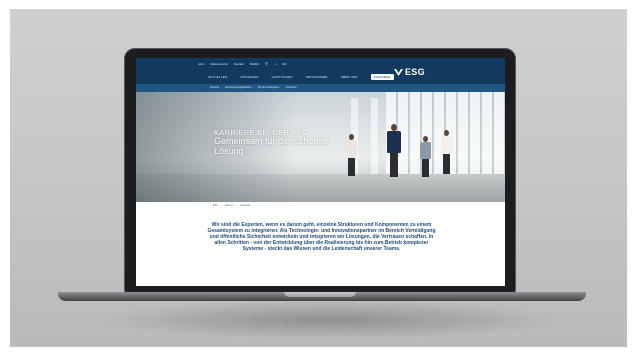 The image size is (637, 354). What do you see at coordinates (291, 87) in the screenshot?
I see `sub-nav-jobsuche: Jobsuche` at bounding box center [291, 87].